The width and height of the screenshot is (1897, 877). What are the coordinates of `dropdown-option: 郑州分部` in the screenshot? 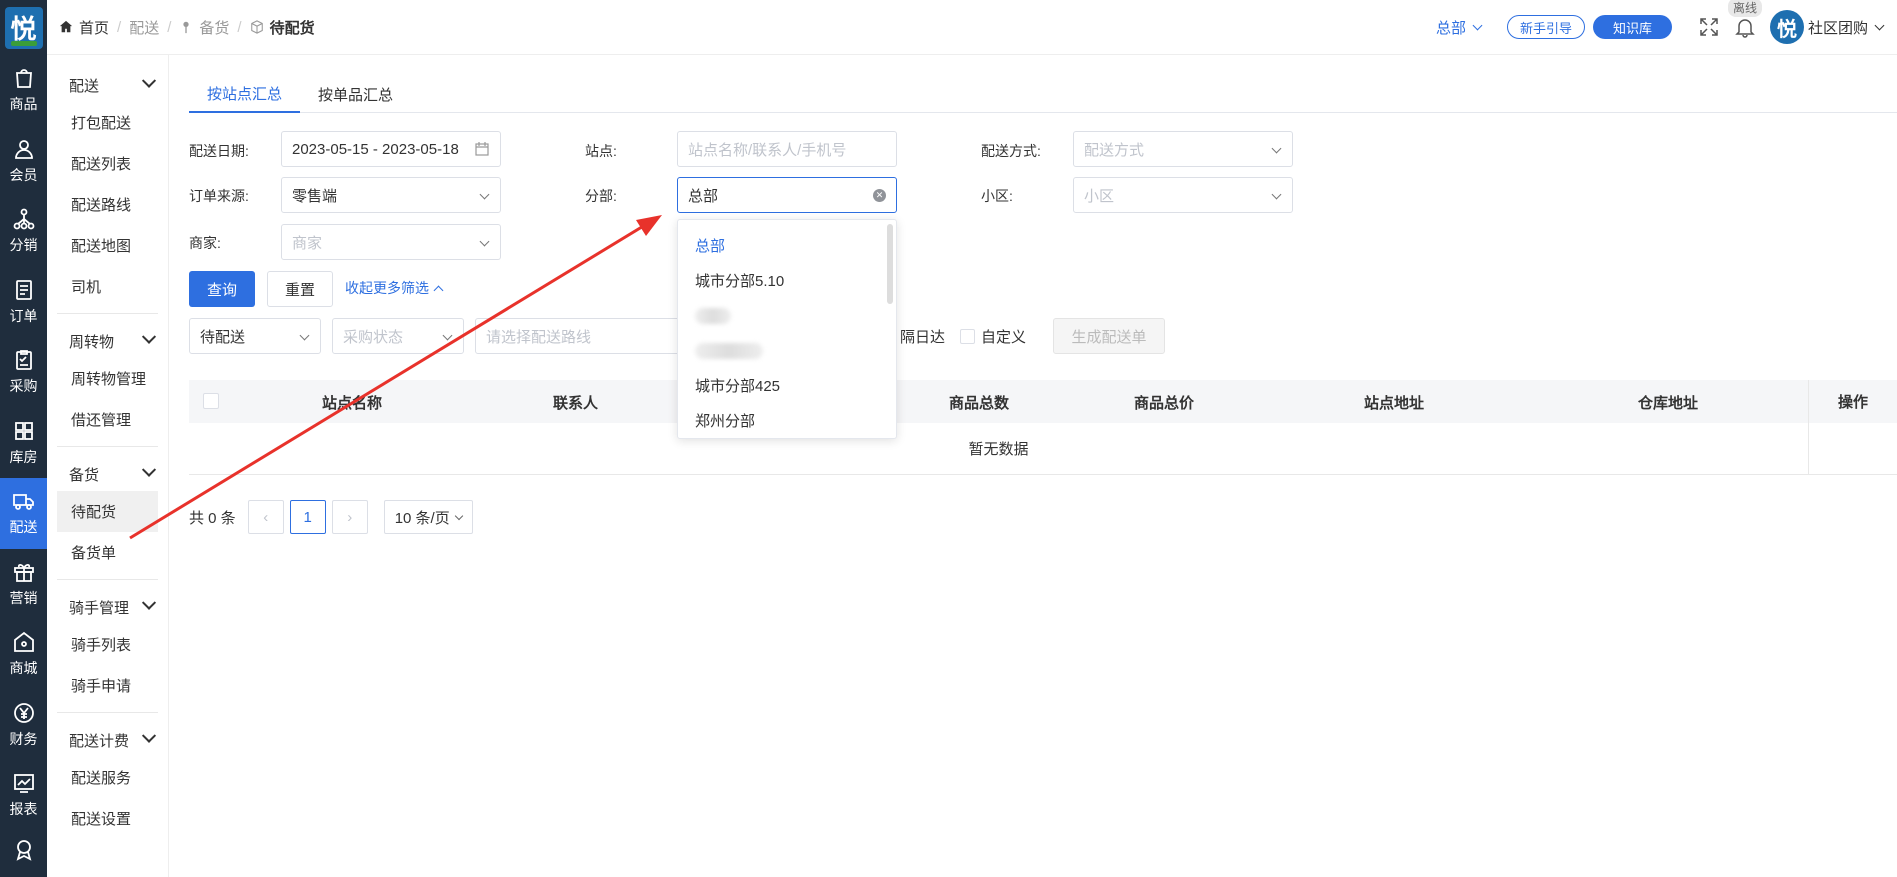 It's located at (787, 420).